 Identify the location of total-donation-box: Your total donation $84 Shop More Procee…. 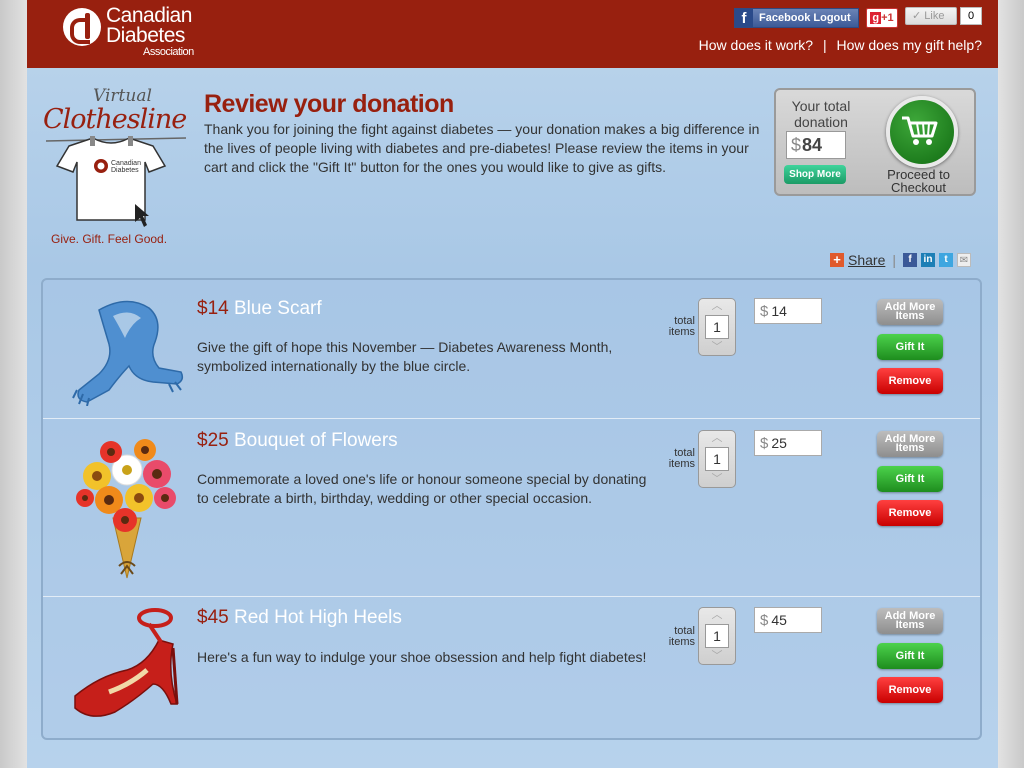
(875, 142).